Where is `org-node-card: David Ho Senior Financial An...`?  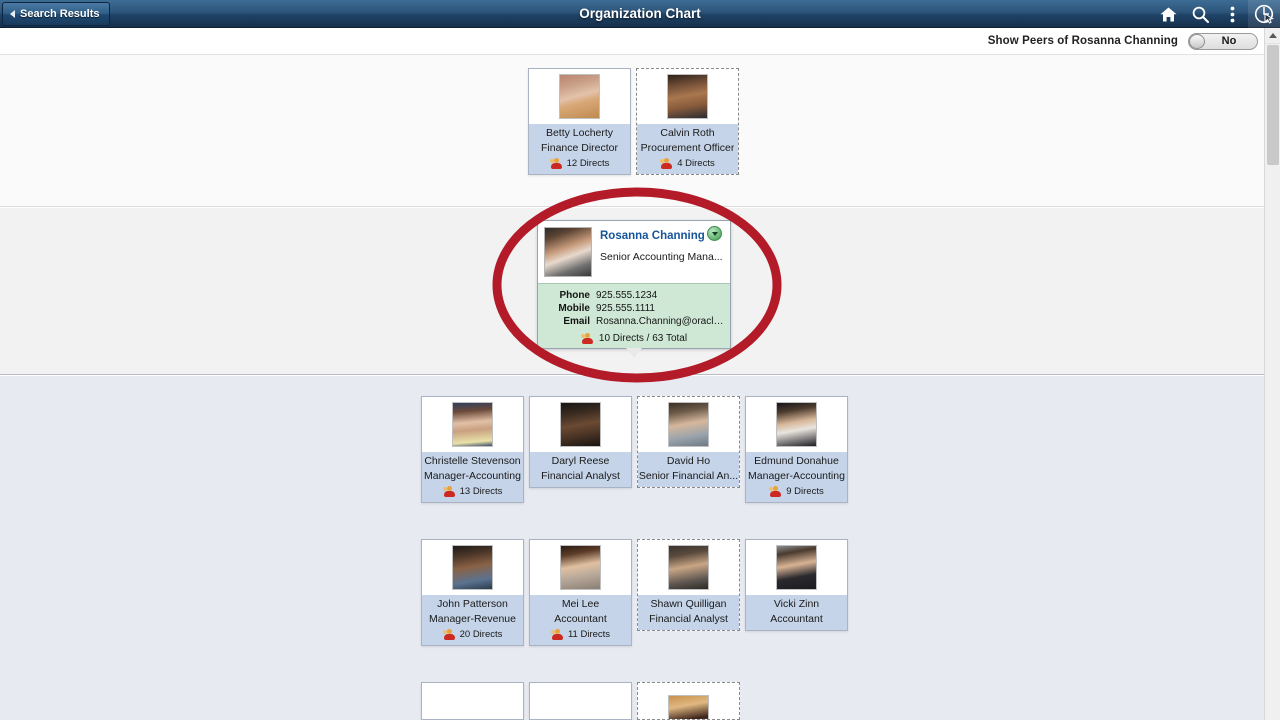
org-node-card: David Ho Senior Financial An... is located at coordinates (688, 442).